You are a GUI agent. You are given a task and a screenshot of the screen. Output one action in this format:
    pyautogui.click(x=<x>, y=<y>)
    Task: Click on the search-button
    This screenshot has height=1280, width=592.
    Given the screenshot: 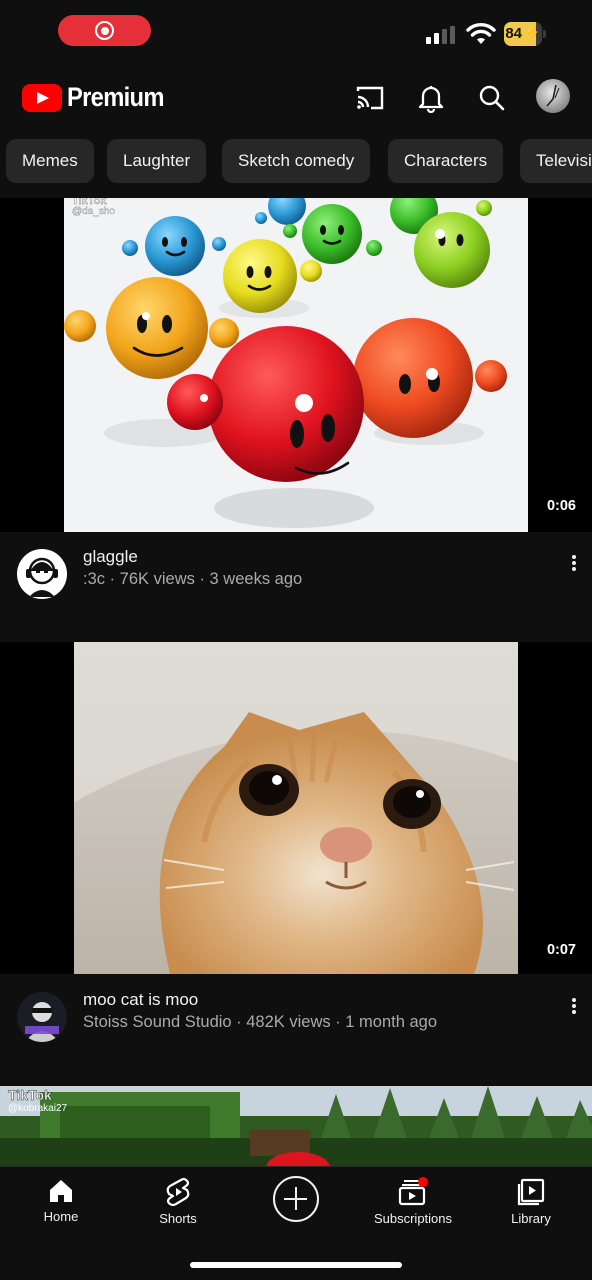 What is the action you would take?
    pyautogui.click(x=492, y=98)
    